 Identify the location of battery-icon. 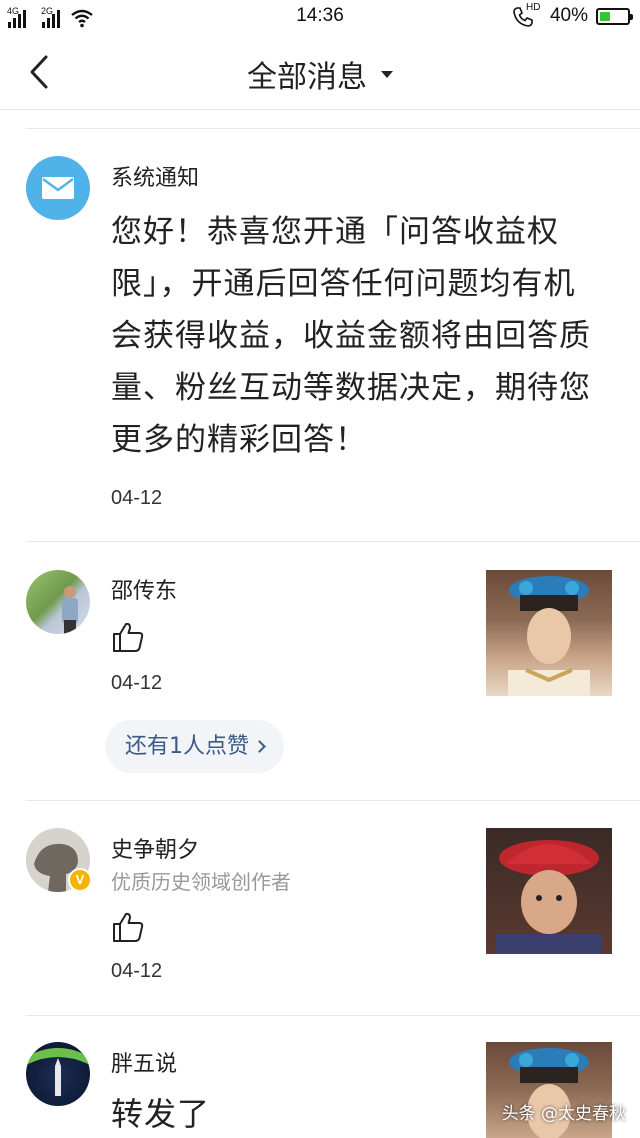
(614, 16).